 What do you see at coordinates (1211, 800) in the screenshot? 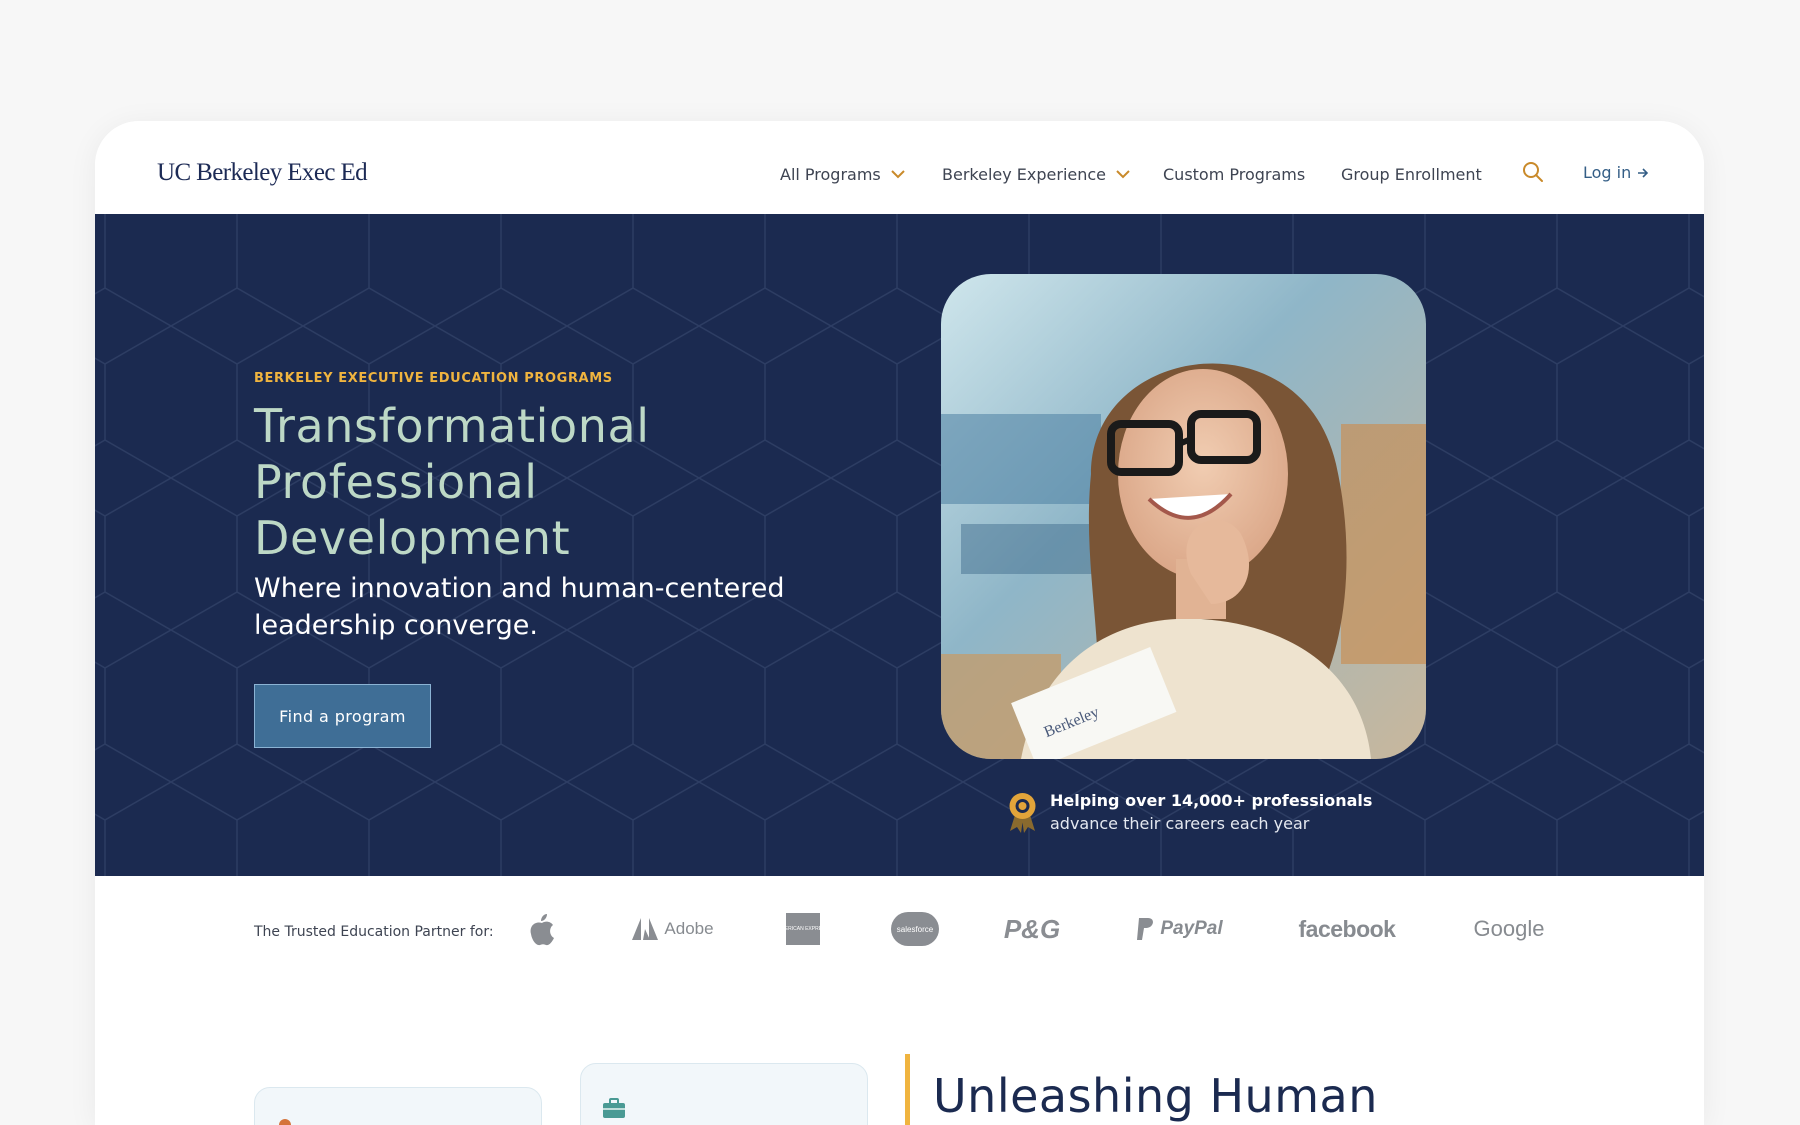
I see `stat-headline: Helping over 14,000+ professionals` at bounding box center [1211, 800].